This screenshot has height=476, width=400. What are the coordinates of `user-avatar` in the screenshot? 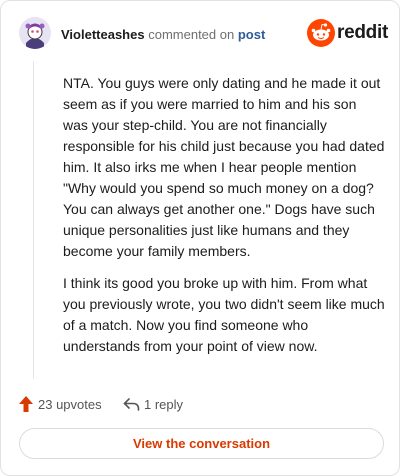 It's located at (35, 33).